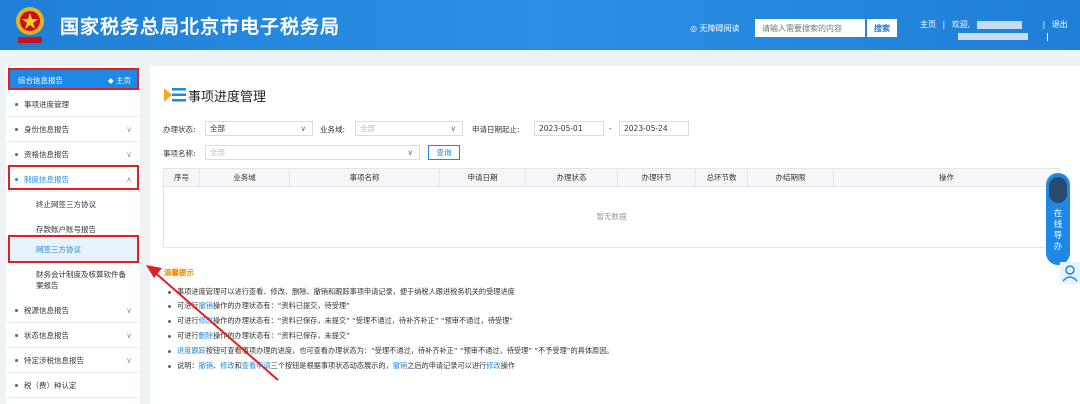 This screenshot has height=404, width=1080. I want to click on name-label: 事项名称:, so click(179, 153).